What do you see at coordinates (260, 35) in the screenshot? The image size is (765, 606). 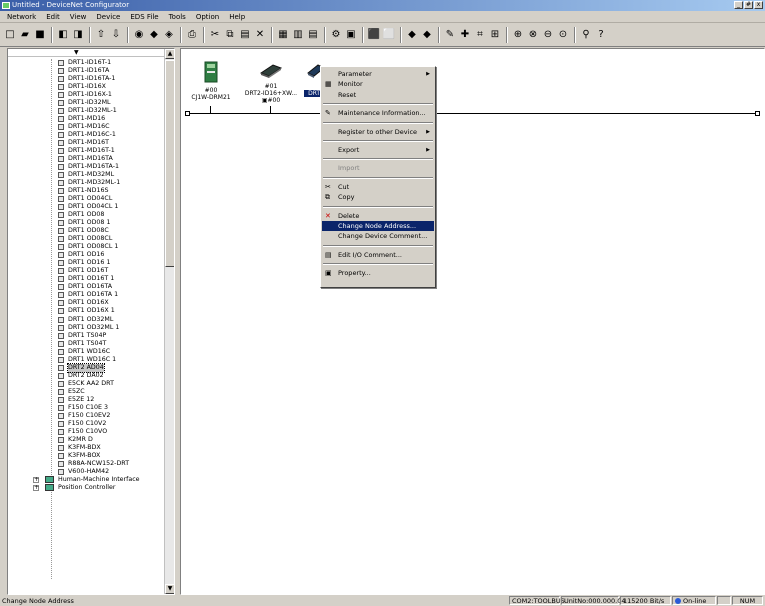 I see `delete-icon: ✕` at bounding box center [260, 35].